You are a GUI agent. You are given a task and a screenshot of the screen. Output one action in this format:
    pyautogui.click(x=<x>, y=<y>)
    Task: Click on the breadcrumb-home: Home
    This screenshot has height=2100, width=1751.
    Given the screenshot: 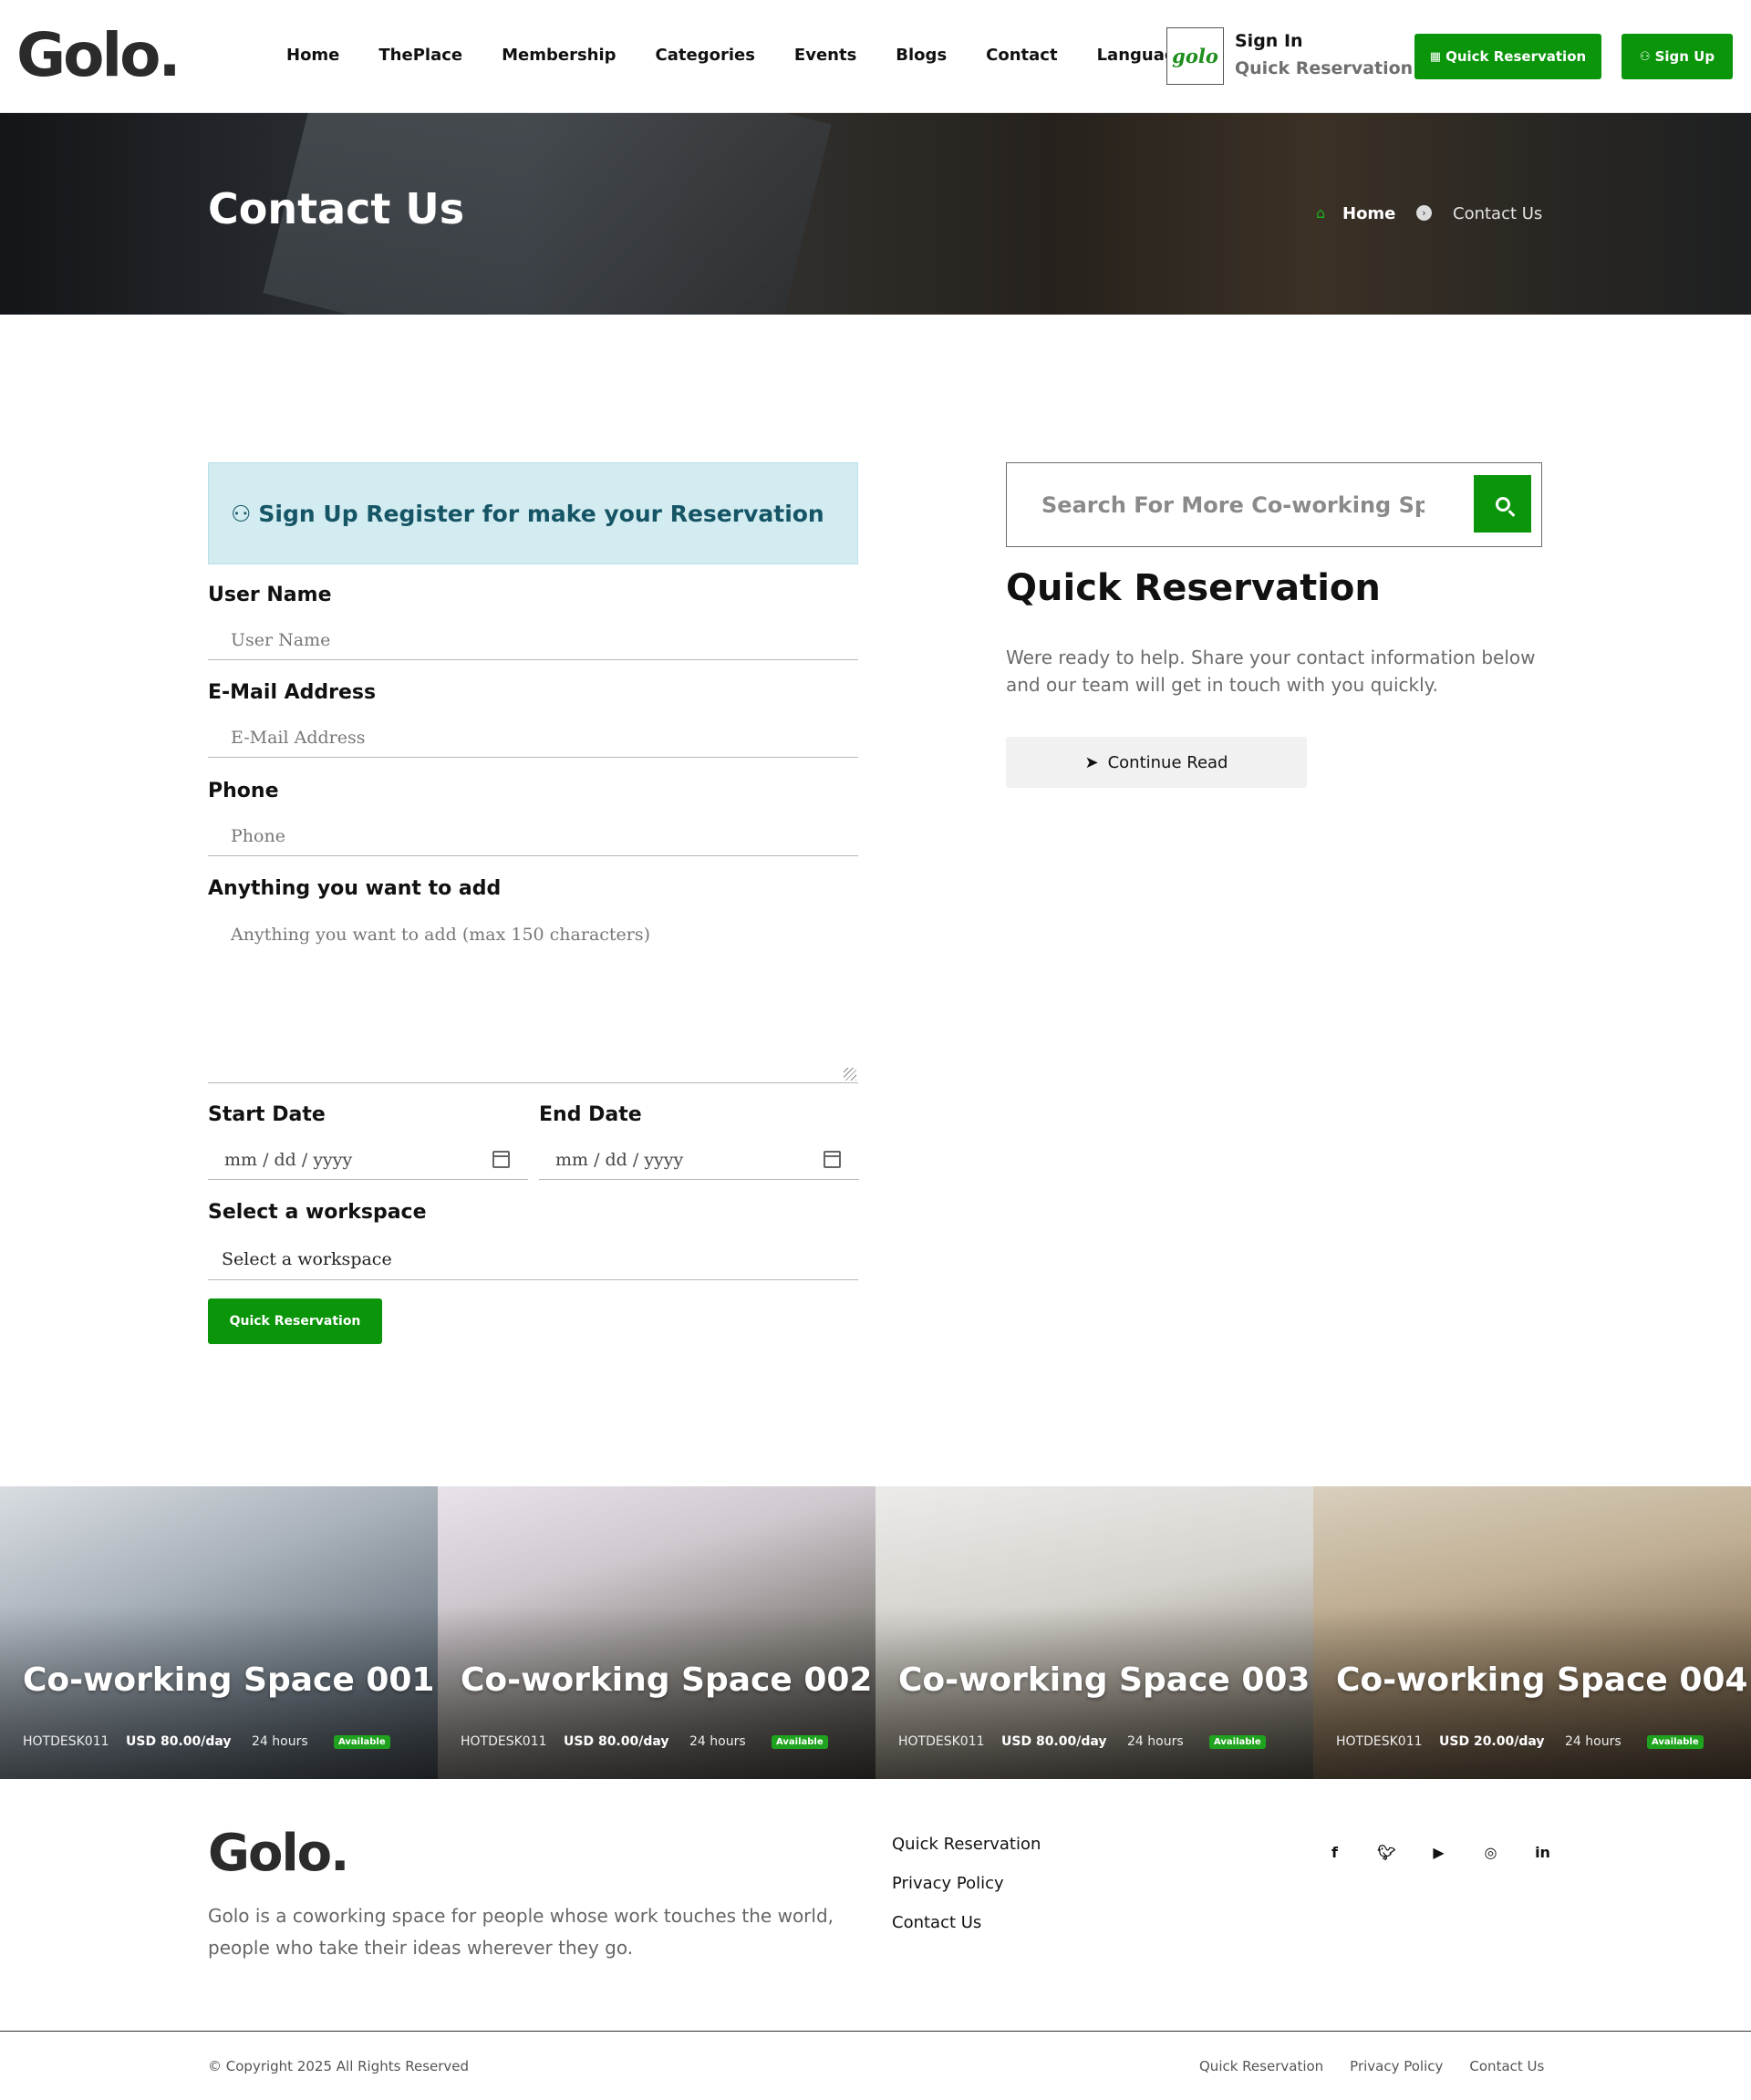 What is the action you would take?
    pyautogui.click(x=1368, y=214)
    